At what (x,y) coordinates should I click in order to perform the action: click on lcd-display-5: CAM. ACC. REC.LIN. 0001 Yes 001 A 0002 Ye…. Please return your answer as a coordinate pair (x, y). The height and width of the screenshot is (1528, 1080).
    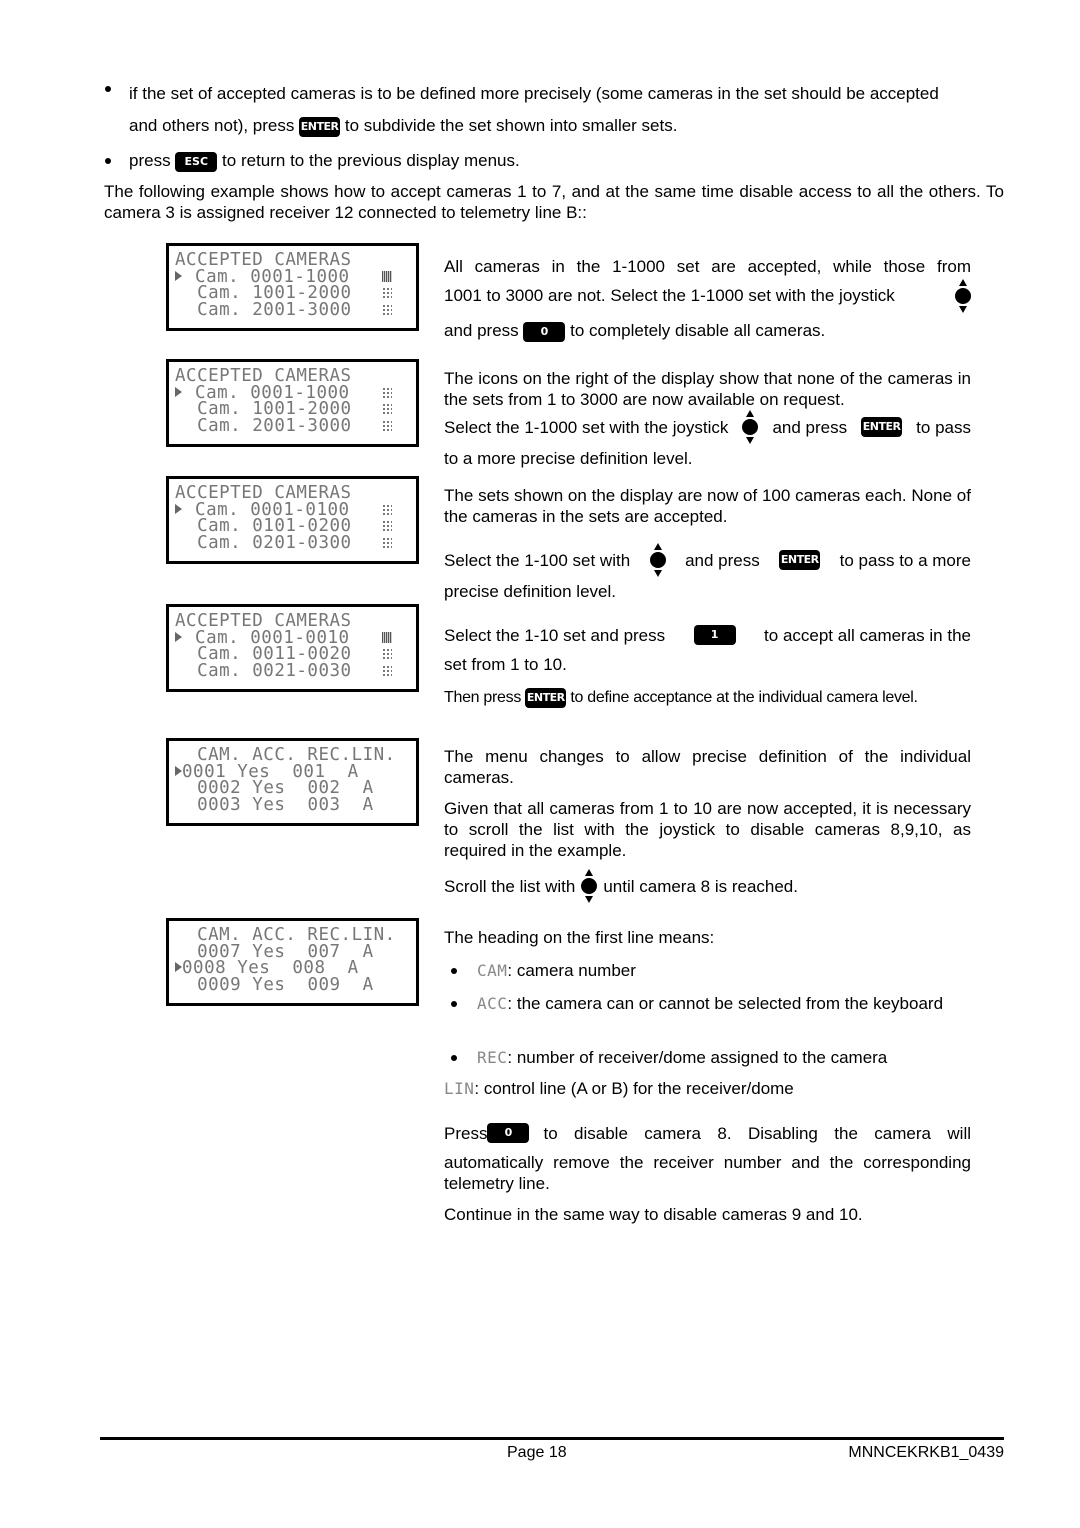
    Looking at the image, I should click on (292, 782).